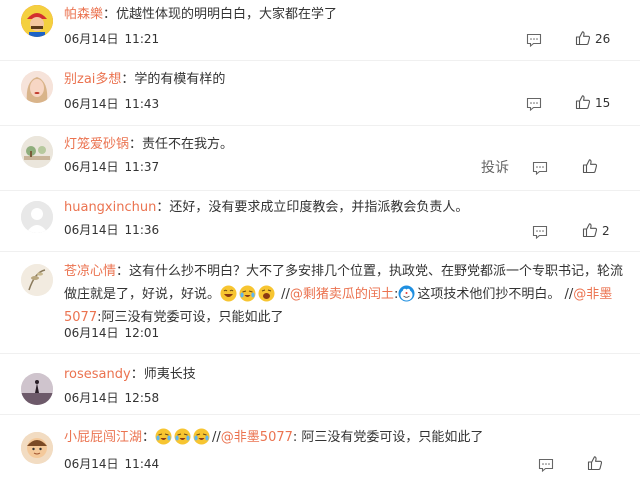 The width and height of the screenshot is (640, 484). I want to click on username-link: 小屁屁闯江湖, so click(103, 437).